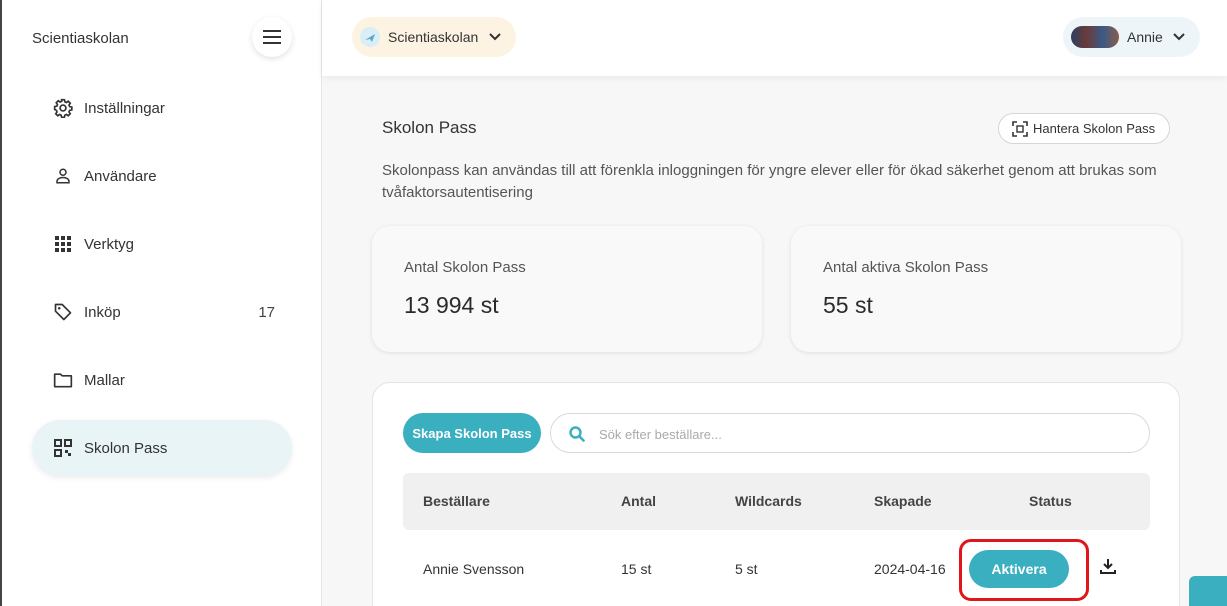  Describe the element at coordinates (903, 501) in the screenshot. I see `column-header-created: Skapade` at that location.